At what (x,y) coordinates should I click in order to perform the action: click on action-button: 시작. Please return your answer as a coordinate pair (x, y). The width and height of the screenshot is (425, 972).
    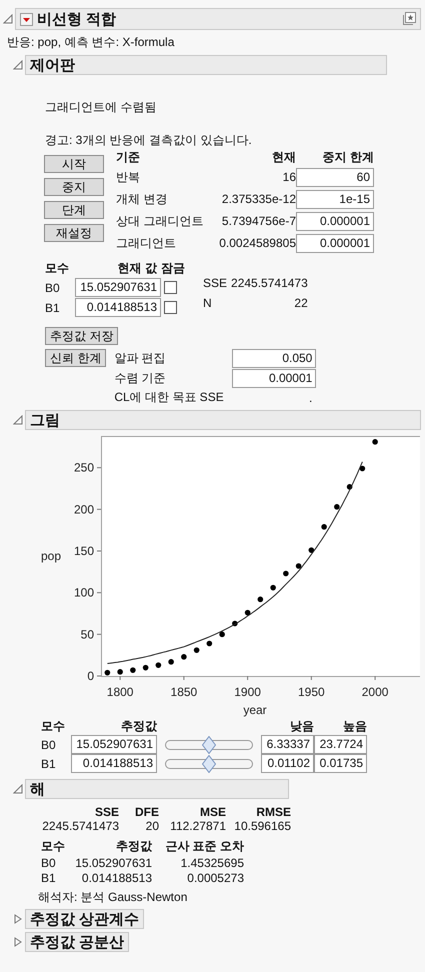
    Looking at the image, I should click on (74, 164).